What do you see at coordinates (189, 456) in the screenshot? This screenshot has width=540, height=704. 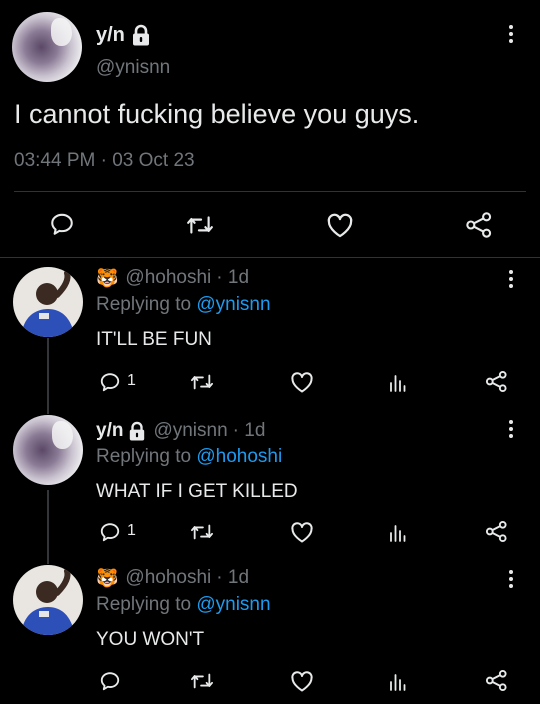 I see `replying-line: Replying to @hohoshi` at bounding box center [189, 456].